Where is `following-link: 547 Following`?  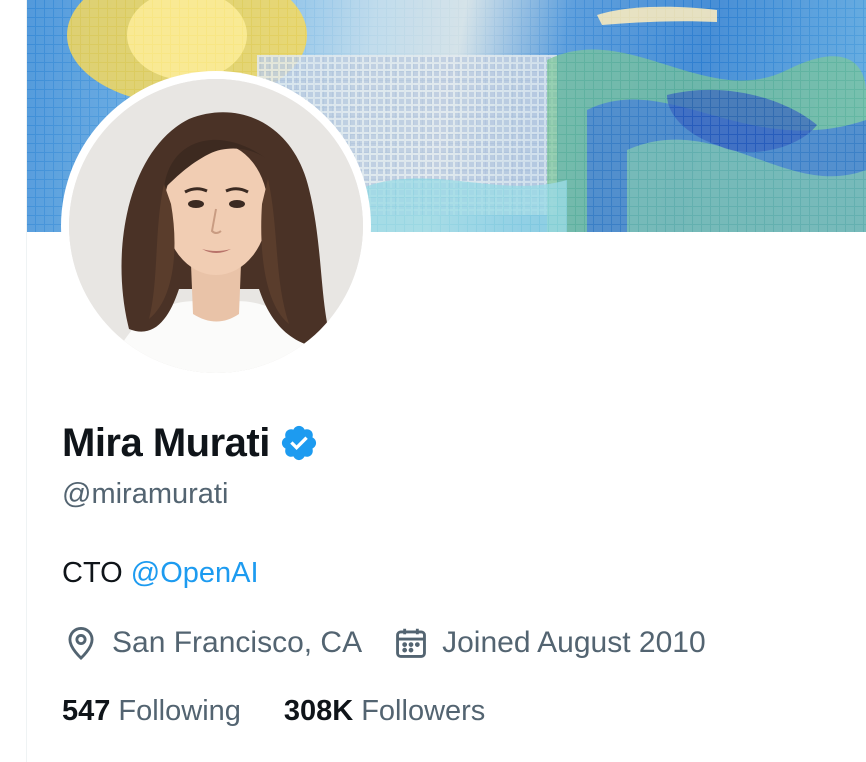 following-link: 547 Following is located at coordinates (151, 711).